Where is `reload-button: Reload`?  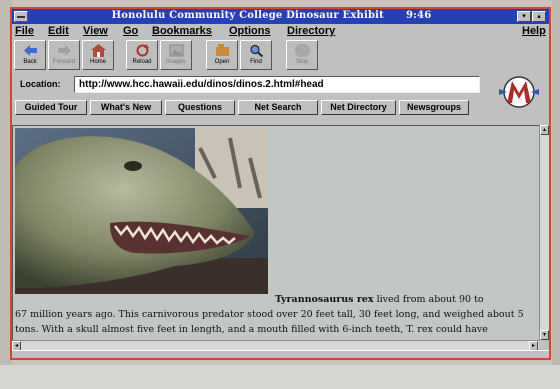 reload-button: Reload is located at coordinates (142, 55).